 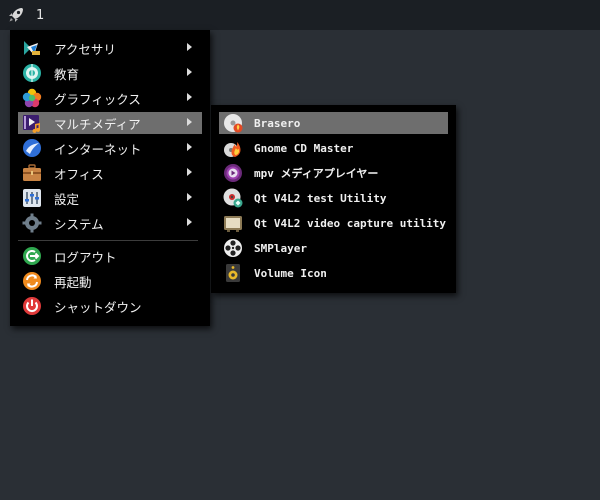 What do you see at coordinates (233, 223) in the screenshot?
I see `qvidcap-icon` at bounding box center [233, 223].